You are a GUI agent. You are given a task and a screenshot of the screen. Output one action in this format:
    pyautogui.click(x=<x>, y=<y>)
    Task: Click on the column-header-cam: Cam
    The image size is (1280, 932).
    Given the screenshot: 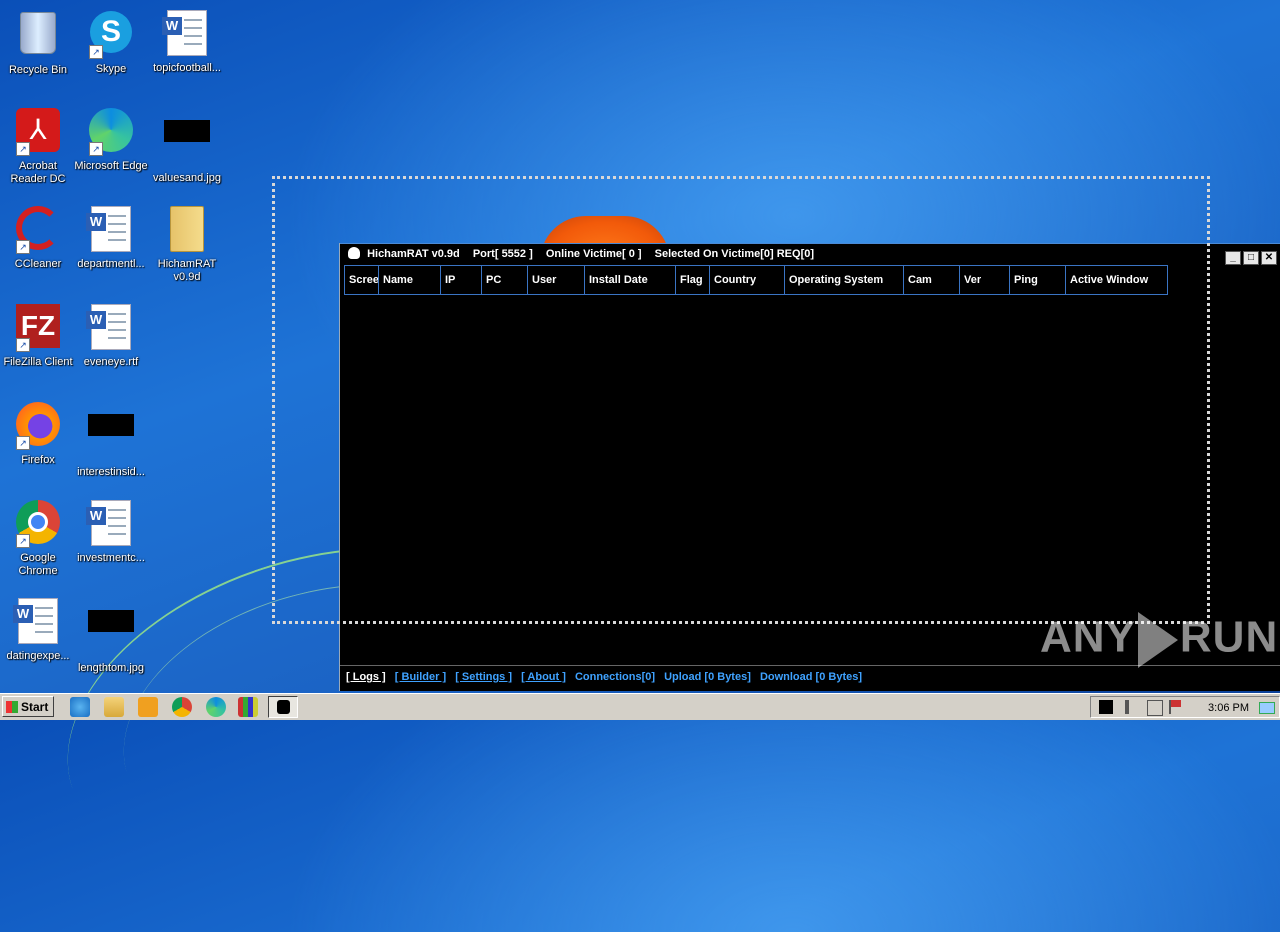 What is the action you would take?
    pyautogui.click(x=932, y=280)
    